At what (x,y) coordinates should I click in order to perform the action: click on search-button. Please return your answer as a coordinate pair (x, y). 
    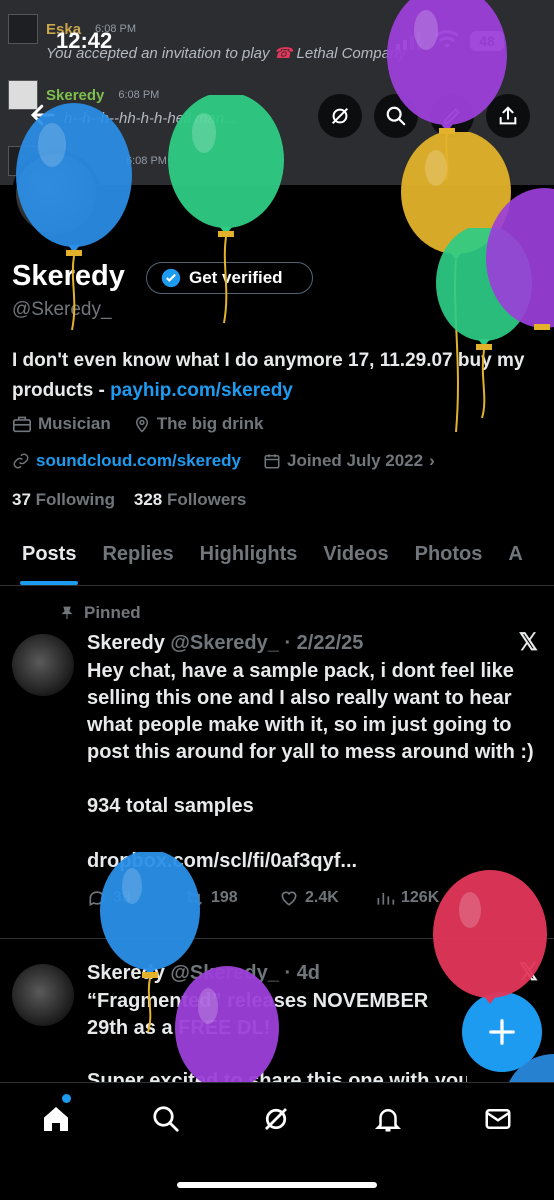
    Looking at the image, I should click on (396, 116).